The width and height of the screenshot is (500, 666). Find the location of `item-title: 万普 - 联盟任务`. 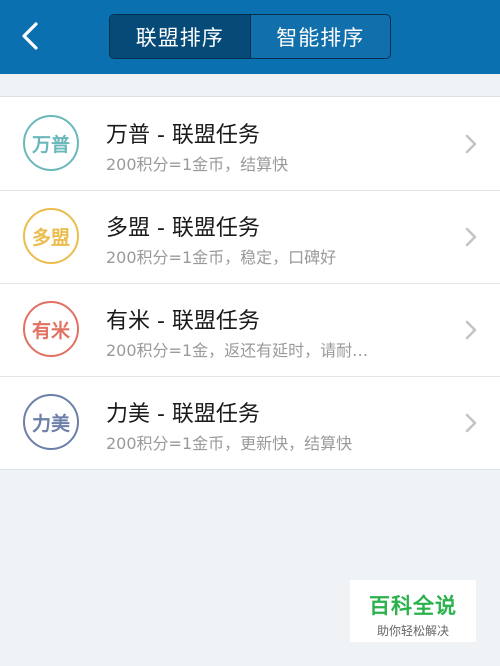

item-title: 万普 - 联盟任务 is located at coordinates (183, 135).